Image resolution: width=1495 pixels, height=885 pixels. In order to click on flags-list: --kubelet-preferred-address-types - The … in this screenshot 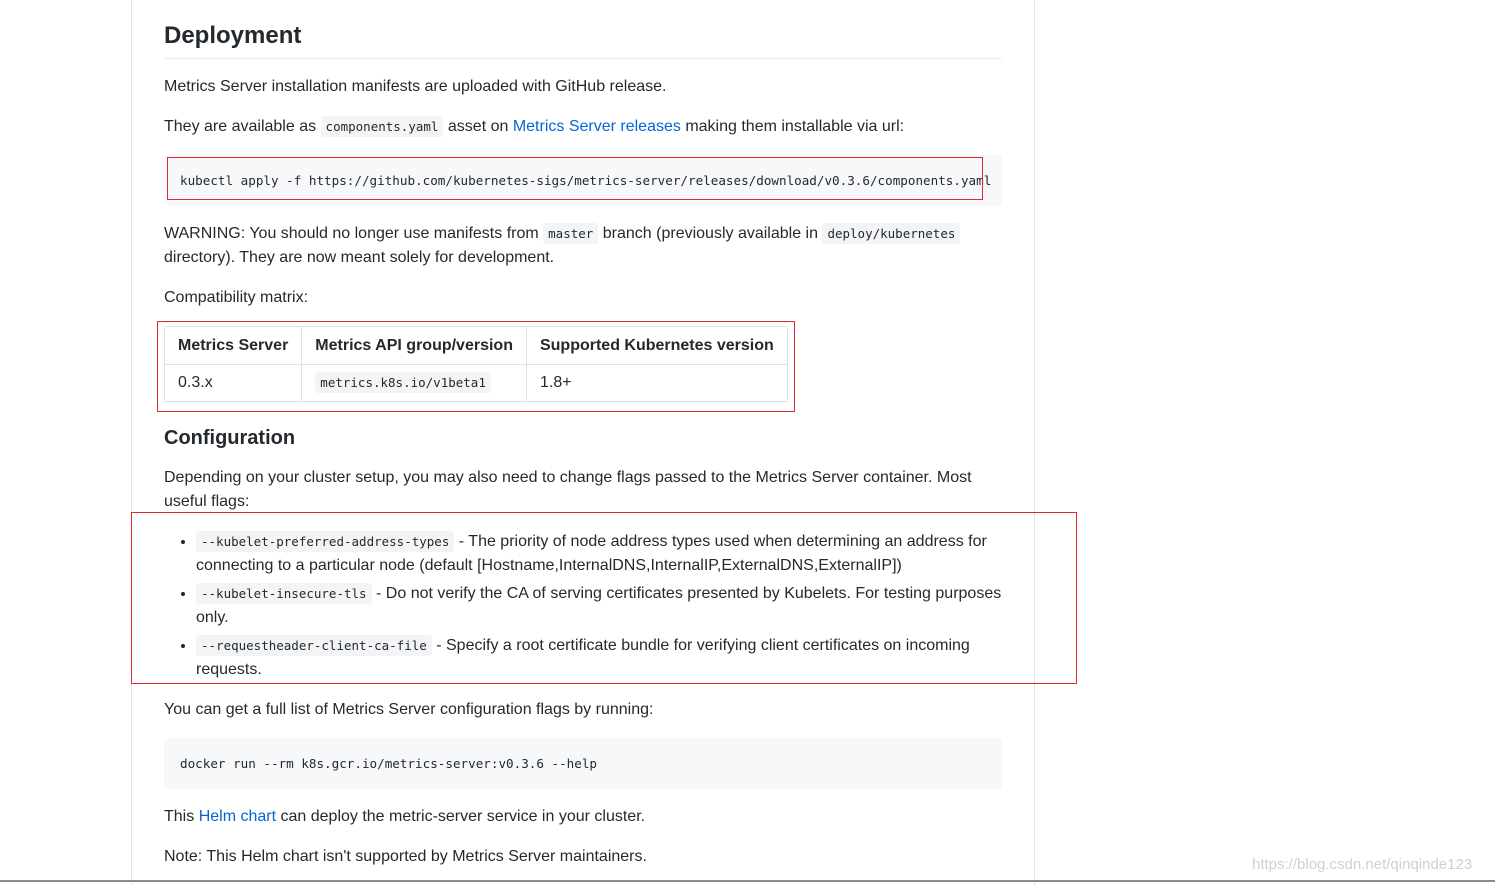, I will do `click(599, 608)`.